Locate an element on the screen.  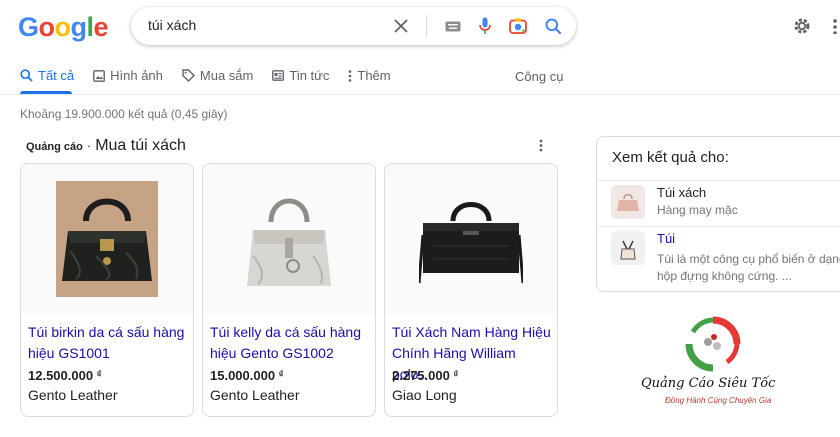
logo-letter: e is located at coordinates (101, 27).